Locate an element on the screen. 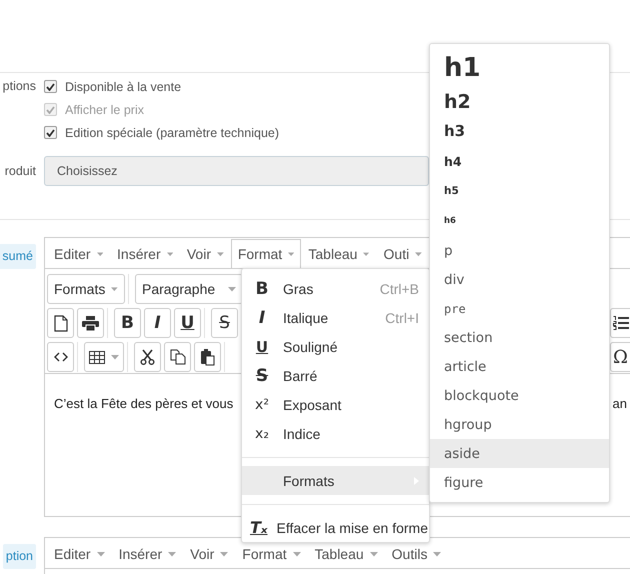 The height and width of the screenshot is (574, 630). document-icon is located at coordinates (61, 323).